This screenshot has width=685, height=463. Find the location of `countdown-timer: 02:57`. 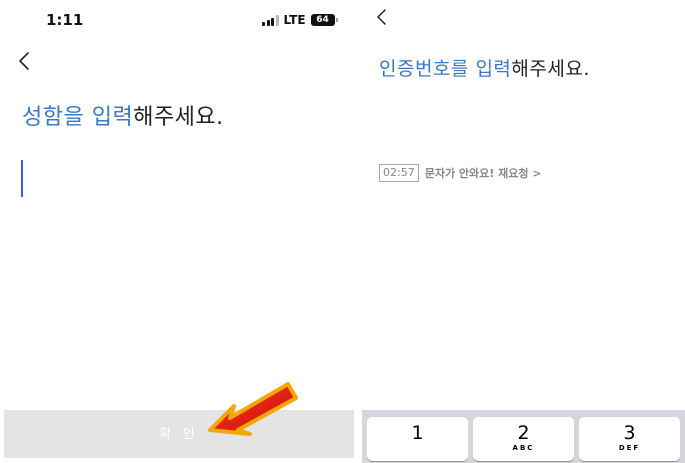

countdown-timer: 02:57 is located at coordinates (399, 173).